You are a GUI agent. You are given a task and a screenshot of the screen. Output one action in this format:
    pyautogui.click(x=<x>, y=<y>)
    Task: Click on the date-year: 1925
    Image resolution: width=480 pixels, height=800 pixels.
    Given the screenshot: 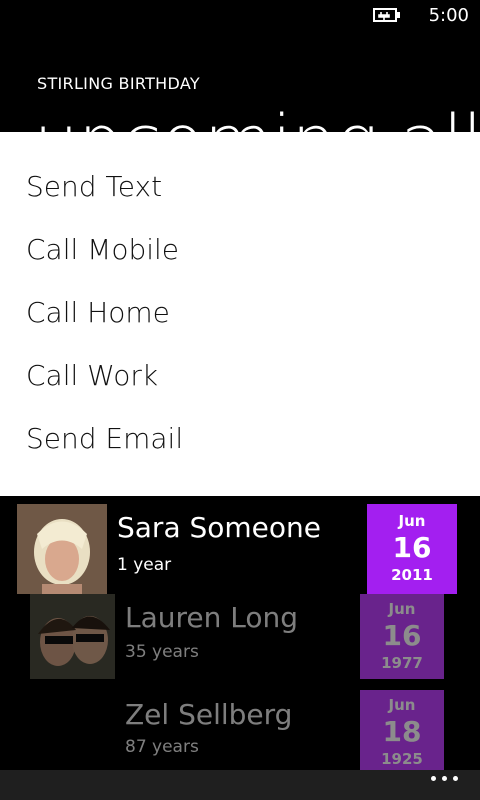 What is the action you would take?
    pyautogui.click(x=402, y=759)
    